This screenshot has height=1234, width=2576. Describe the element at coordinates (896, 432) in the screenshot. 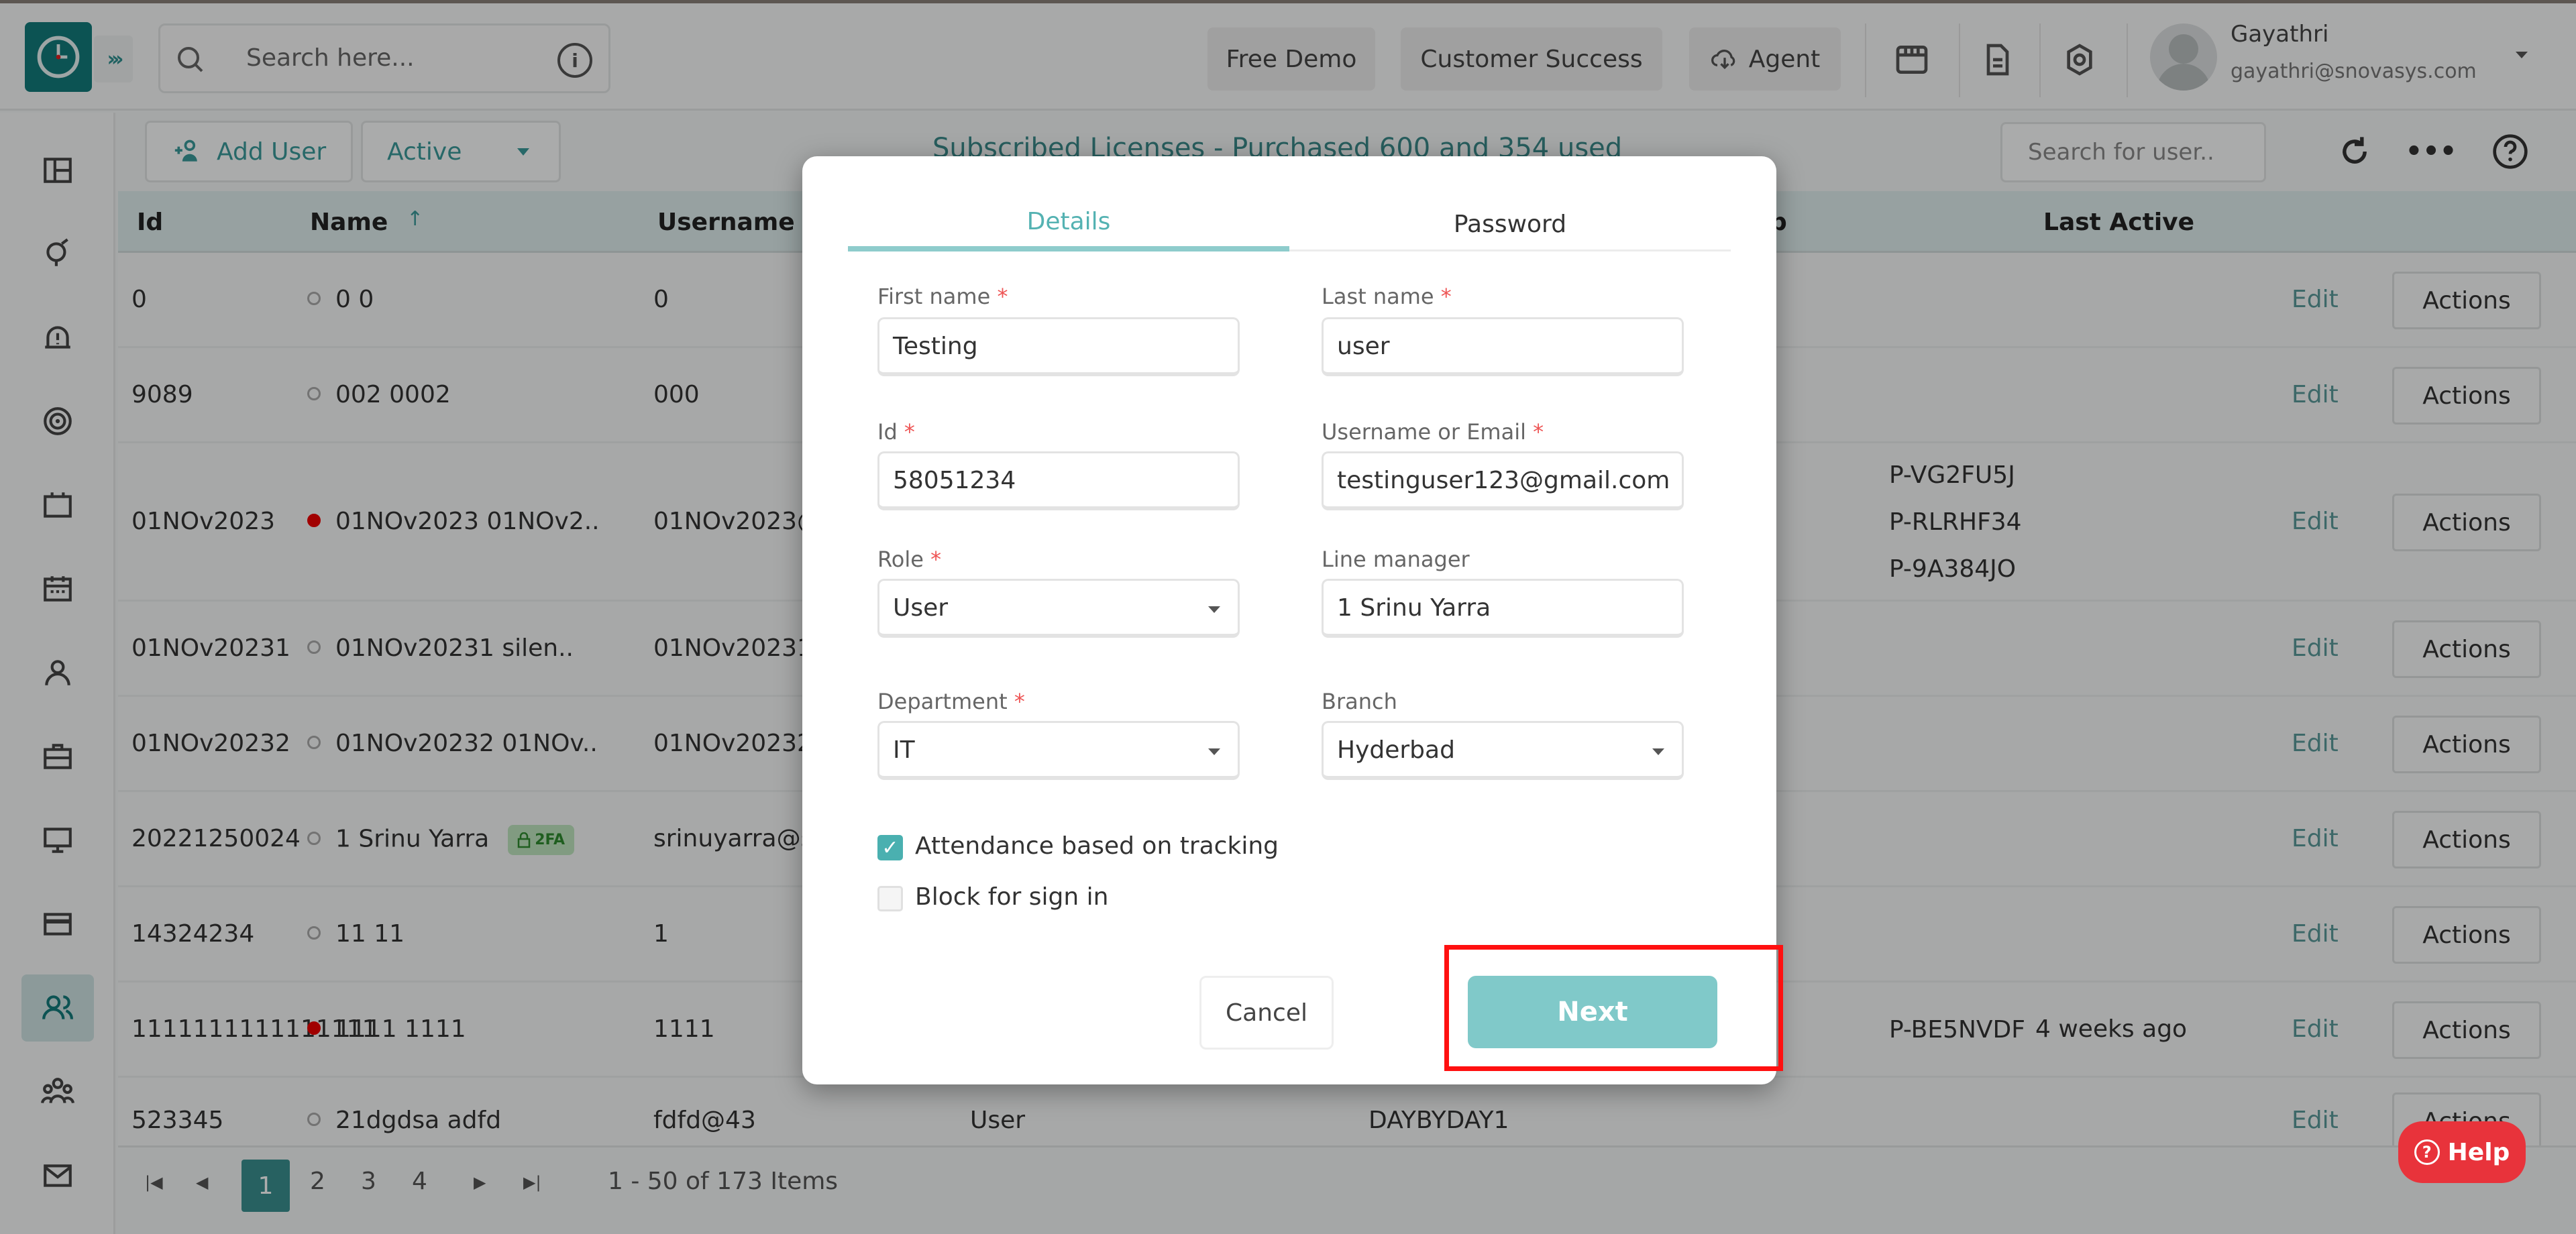

I see `id-label: Id *` at that location.